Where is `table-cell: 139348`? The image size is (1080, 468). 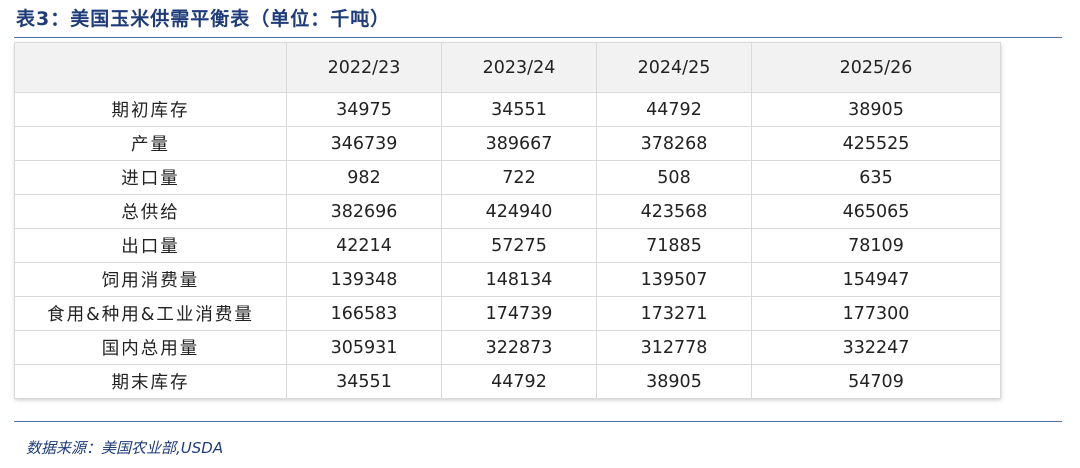
table-cell: 139348 is located at coordinates (364, 279).